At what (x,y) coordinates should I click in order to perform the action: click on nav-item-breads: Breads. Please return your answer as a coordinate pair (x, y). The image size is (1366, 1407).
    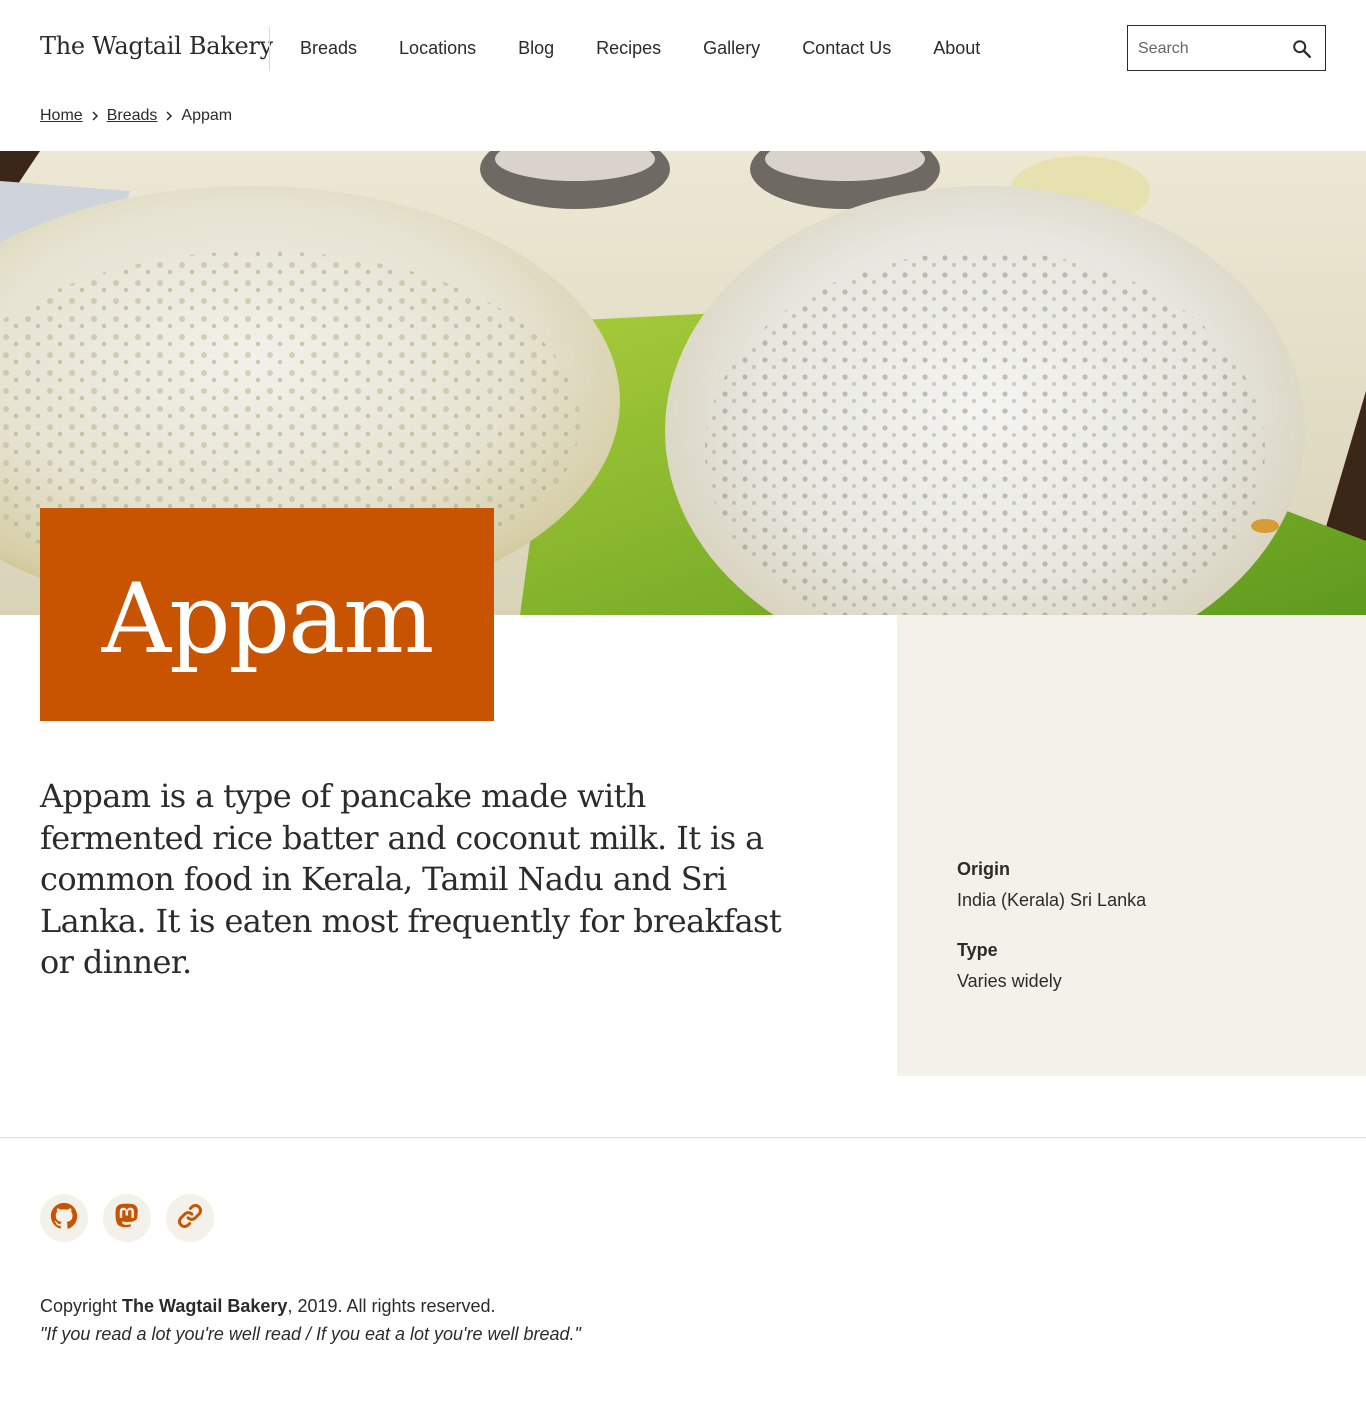
    Looking at the image, I should click on (328, 48).